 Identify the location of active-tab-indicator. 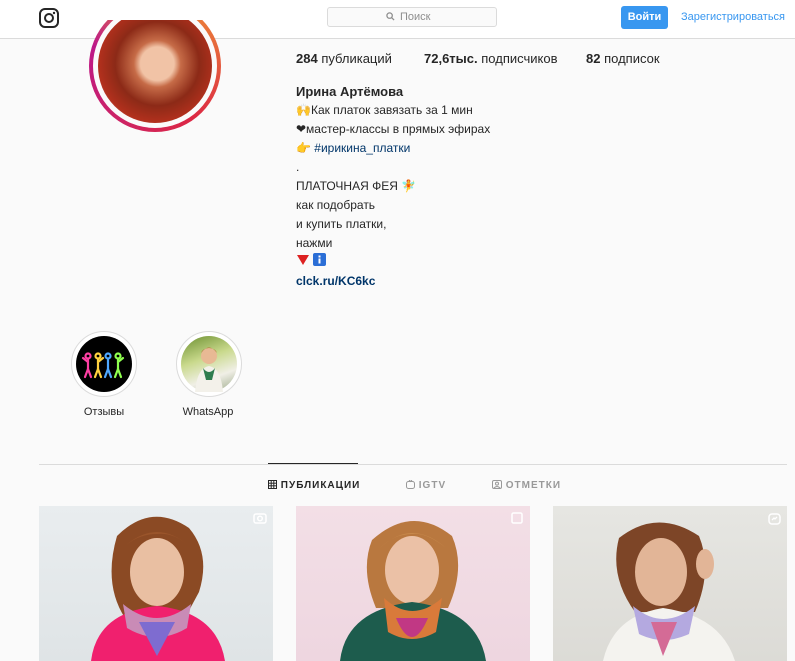
(313, 463).